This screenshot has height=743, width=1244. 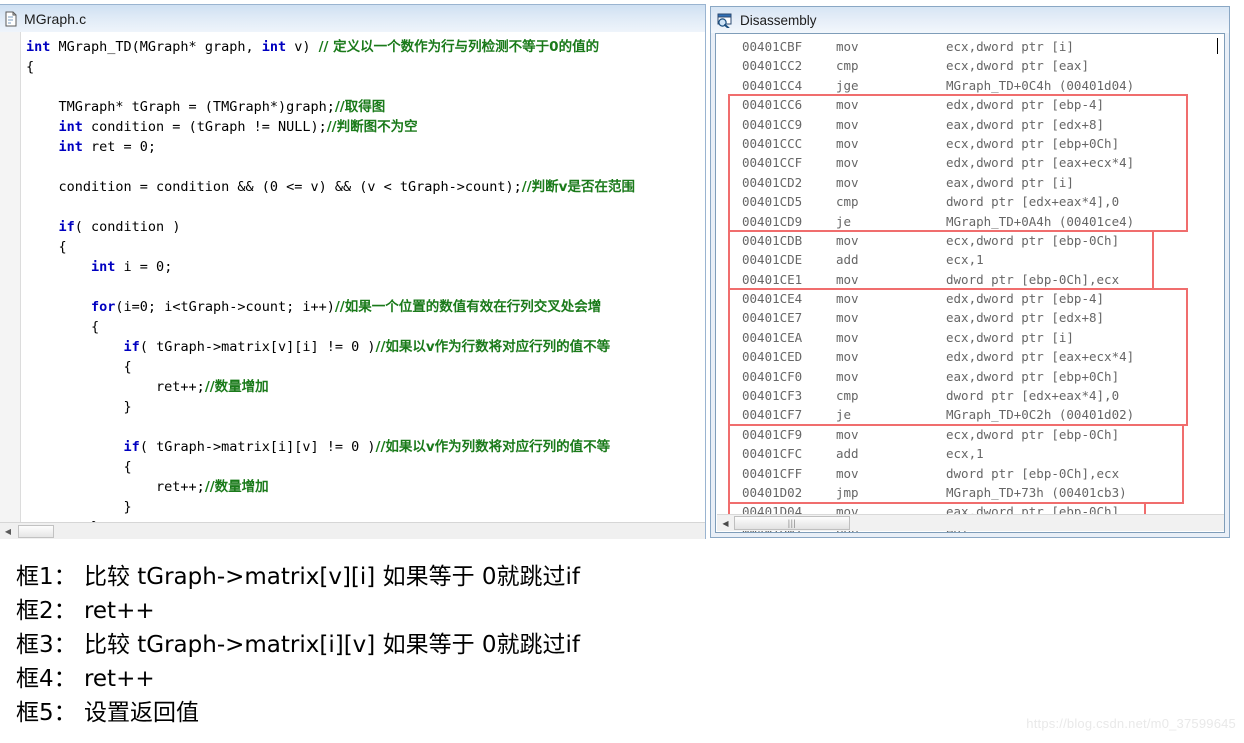 What do you see at coordinates (772, 143) in the screenshot?
I see `instruction-address: 00401CCC` at bounding box center [772, 143].